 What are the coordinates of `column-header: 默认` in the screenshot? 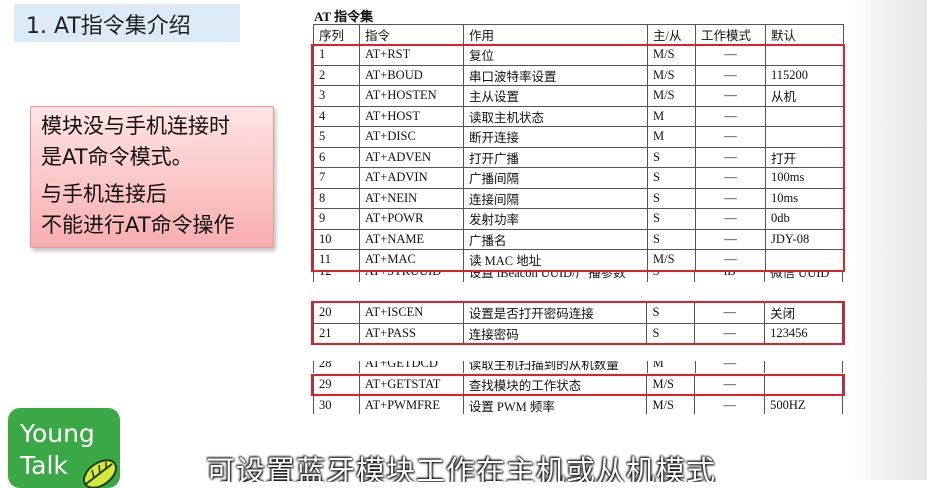 It's located at (804, 34).